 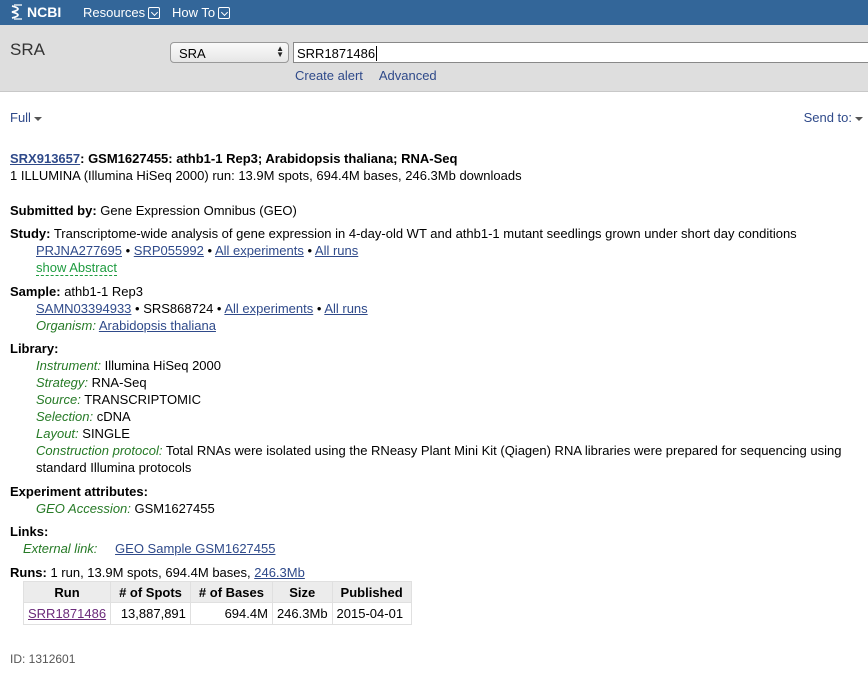 I want to click on strategy-row: Strategy: RNA-Seq, so click(x=91, y=382).